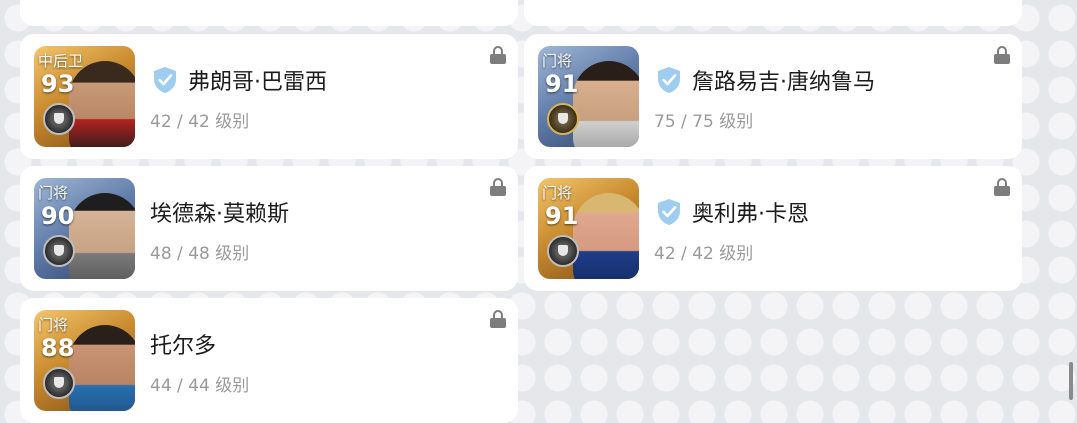 Image resolution: width=1077 pixels, height=423 pixels. What do you see at coordinates (84, 96) in the screenshot?
I see `player-avatar: 中后卫 93` at bounding box center [84, 96].